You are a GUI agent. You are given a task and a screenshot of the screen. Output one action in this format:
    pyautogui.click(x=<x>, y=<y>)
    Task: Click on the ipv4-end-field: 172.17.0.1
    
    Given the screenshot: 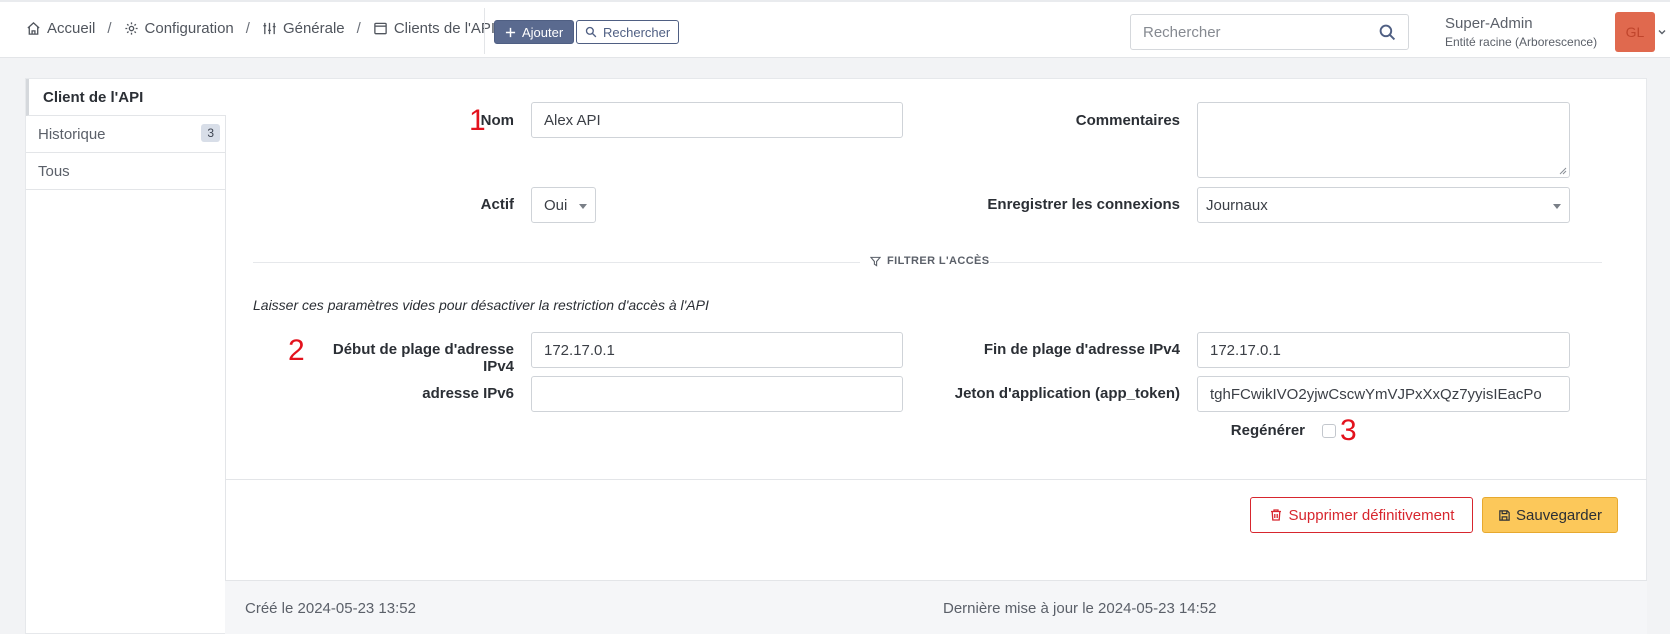 What is the action you would take?
    pyautogui.click(x=1383, y=350)
    